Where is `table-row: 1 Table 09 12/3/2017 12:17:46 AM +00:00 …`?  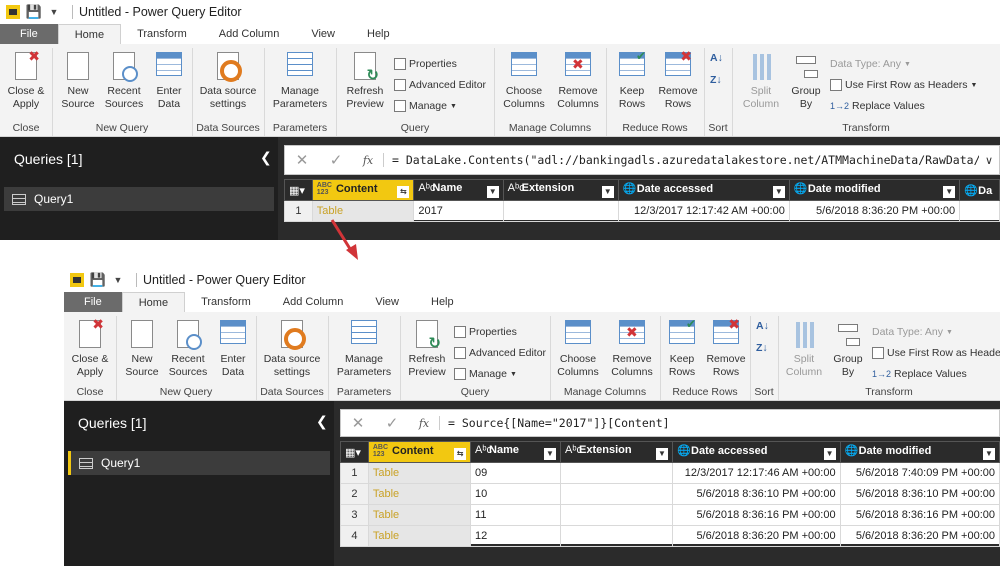
table-row: 1 Table 09 12/3/2017 12:17:46 AM +00:00 … is located at coordinates (670, 473).